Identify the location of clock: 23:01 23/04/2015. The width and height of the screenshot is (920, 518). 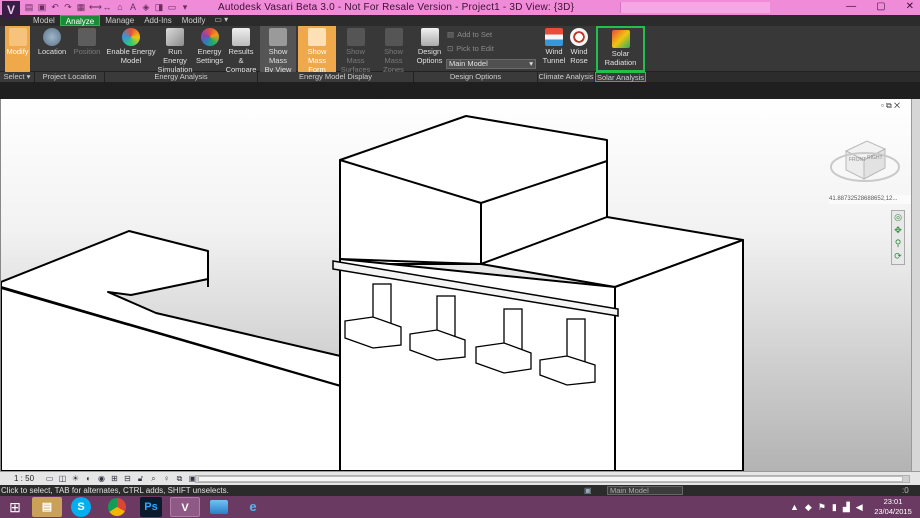
(893, 507).